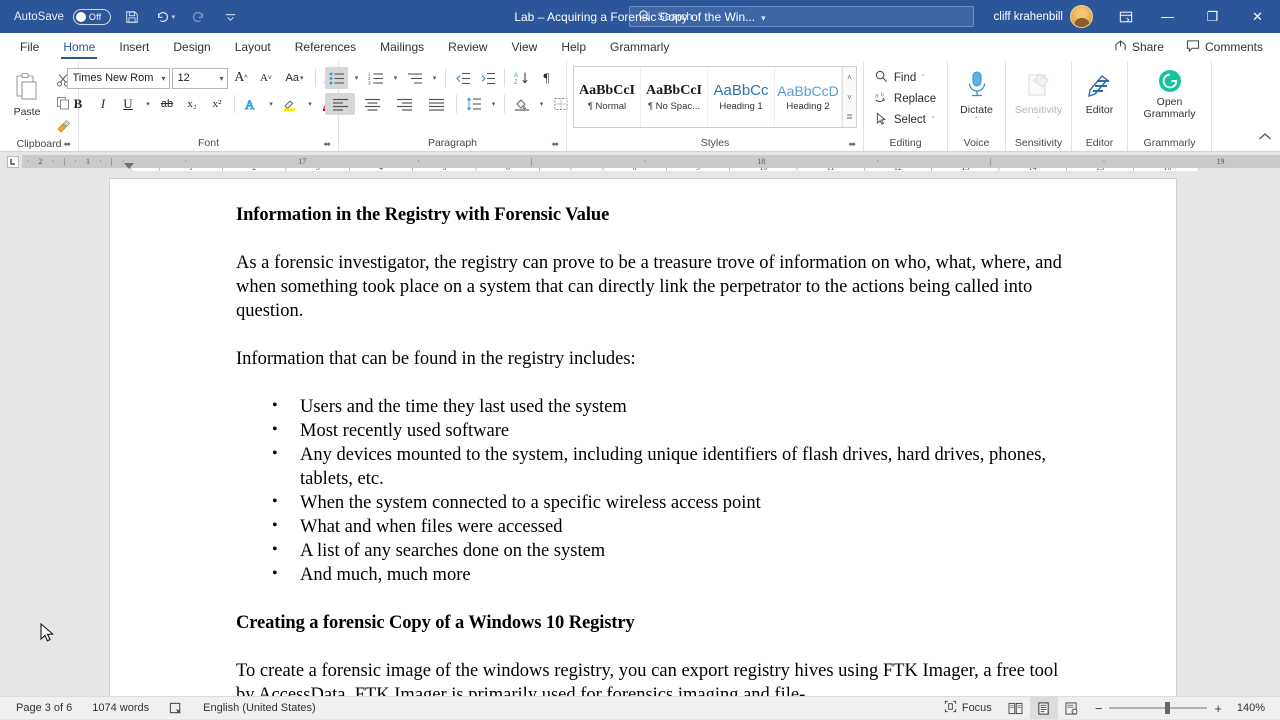 Image resolution: width=1280 pixels, height=720 pixels. What do you see at coordinates (607, 97) in the screenshot?
I see `style-normal: AaBbCcI ¶ Normal` at bounding box center [607, 97].